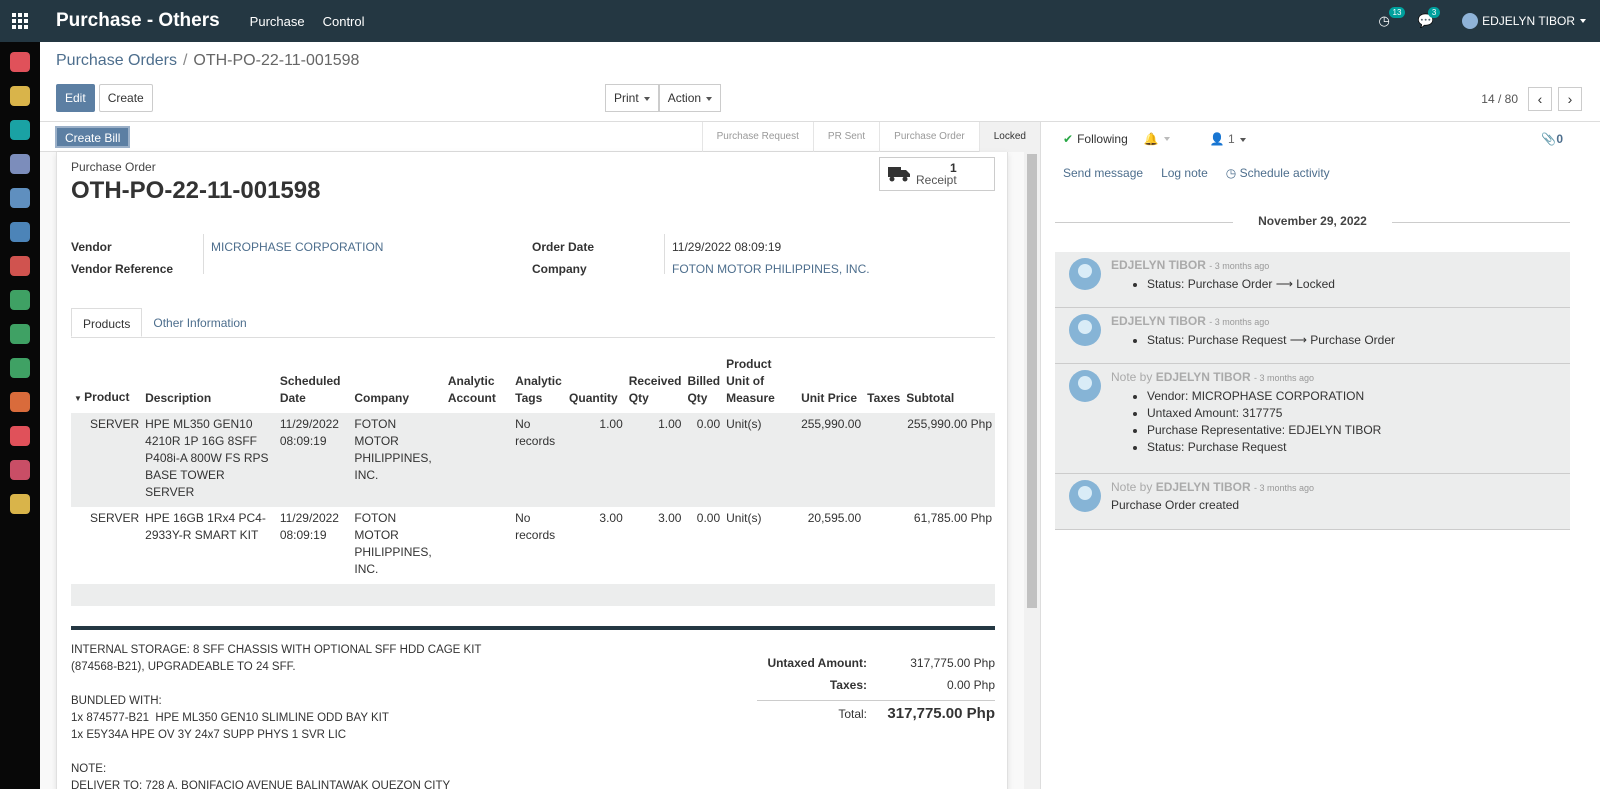  I want to click on column-header-description: Description, so click(209, 382).